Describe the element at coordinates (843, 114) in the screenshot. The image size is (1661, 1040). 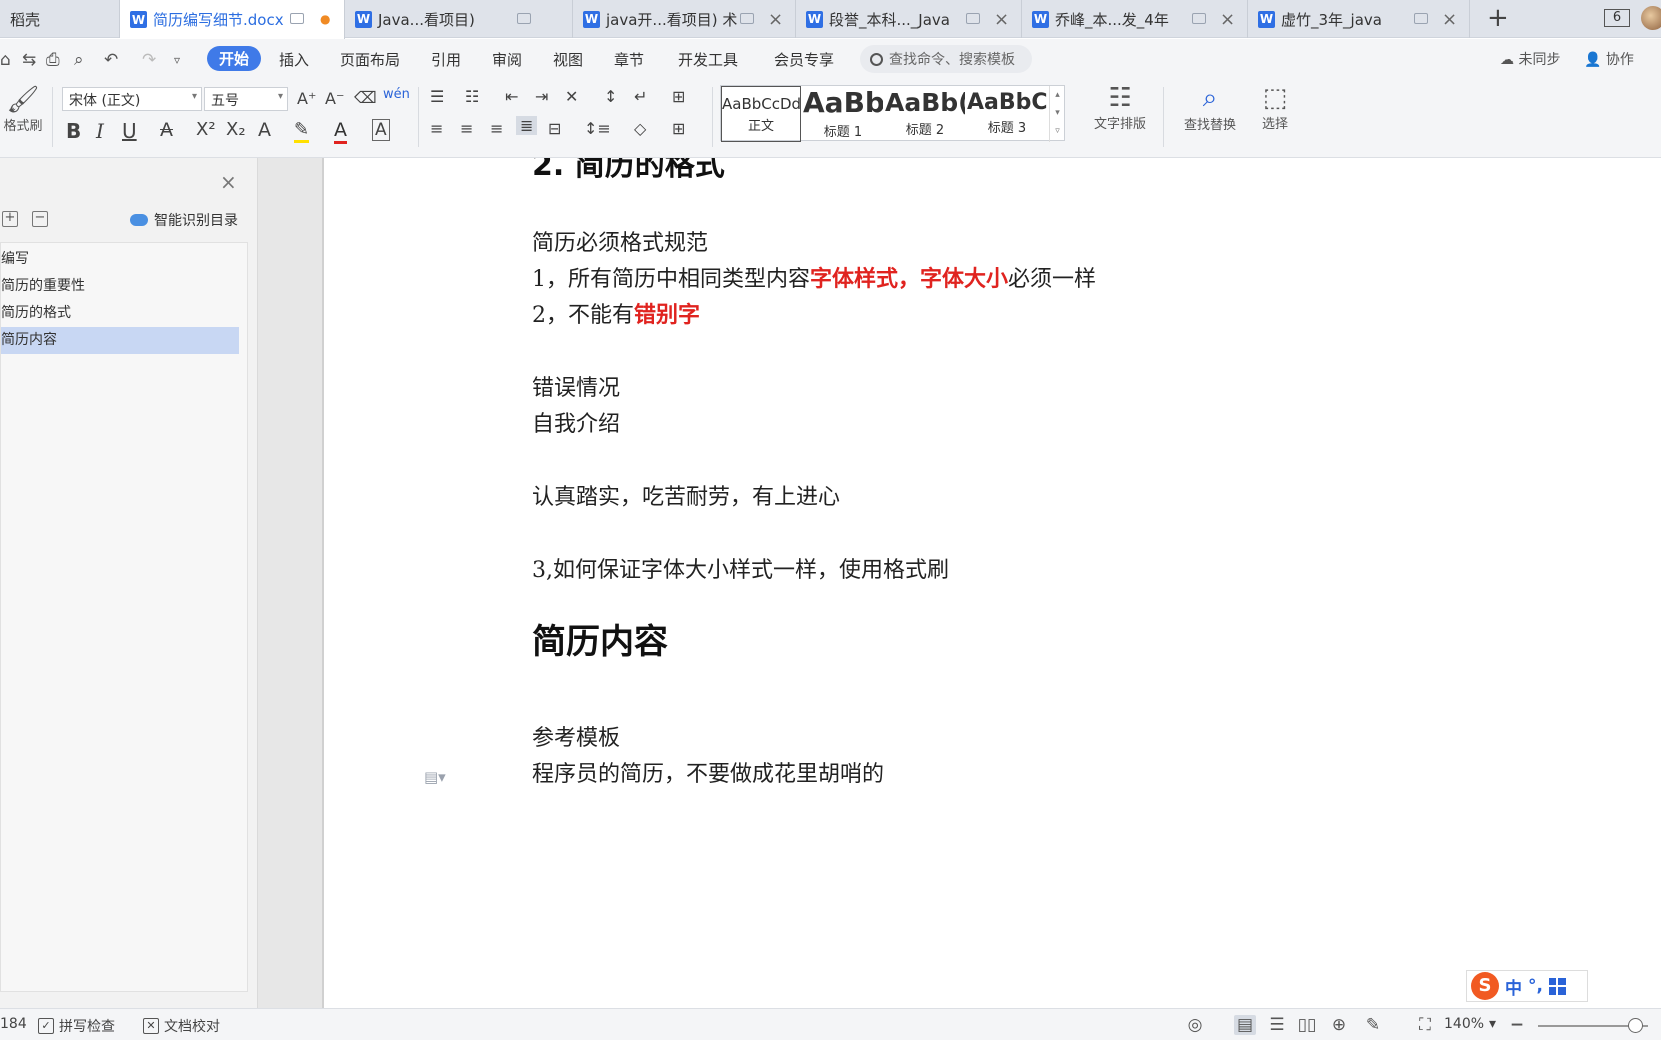
I see `style-heading-1: AaBb 标题 1` at that location.